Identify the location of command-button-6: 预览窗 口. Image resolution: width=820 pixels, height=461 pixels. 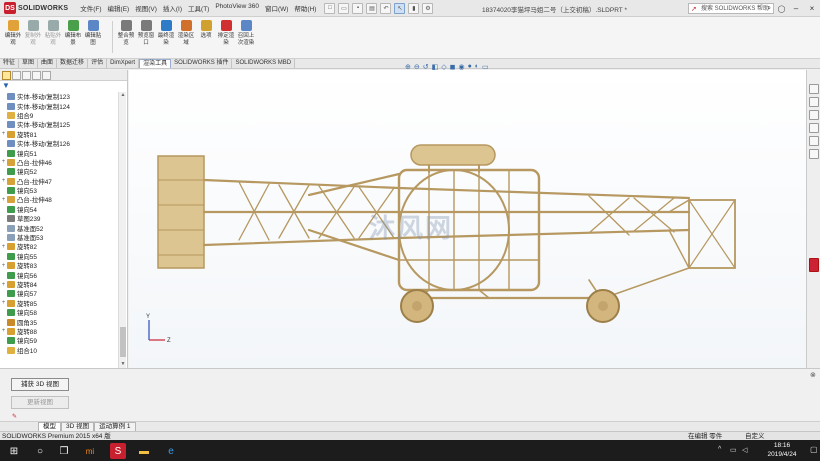
(146, 33).